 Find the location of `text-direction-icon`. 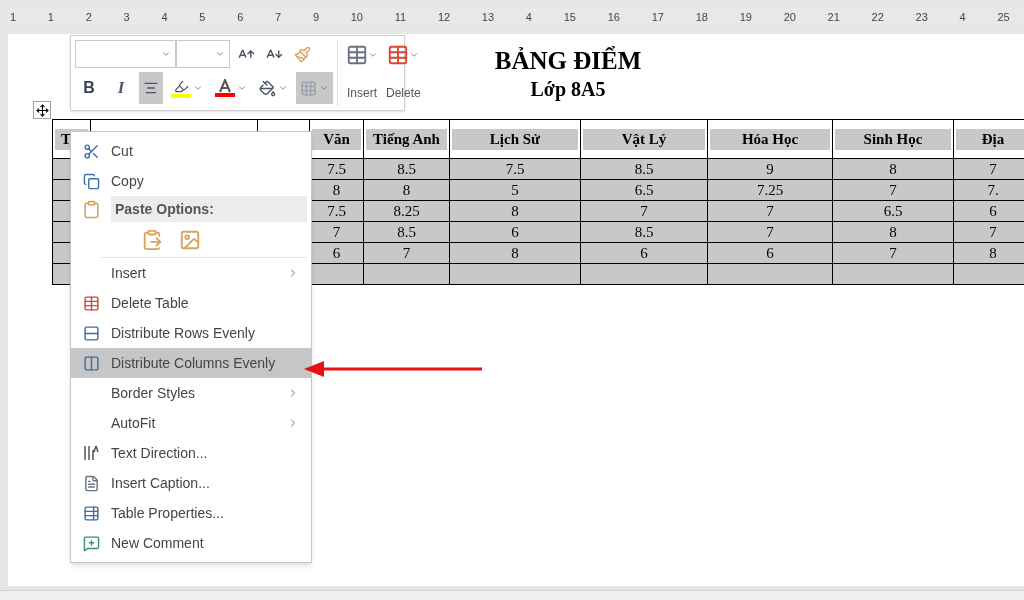

text-direction-icon is located at coordinates (91, 453).